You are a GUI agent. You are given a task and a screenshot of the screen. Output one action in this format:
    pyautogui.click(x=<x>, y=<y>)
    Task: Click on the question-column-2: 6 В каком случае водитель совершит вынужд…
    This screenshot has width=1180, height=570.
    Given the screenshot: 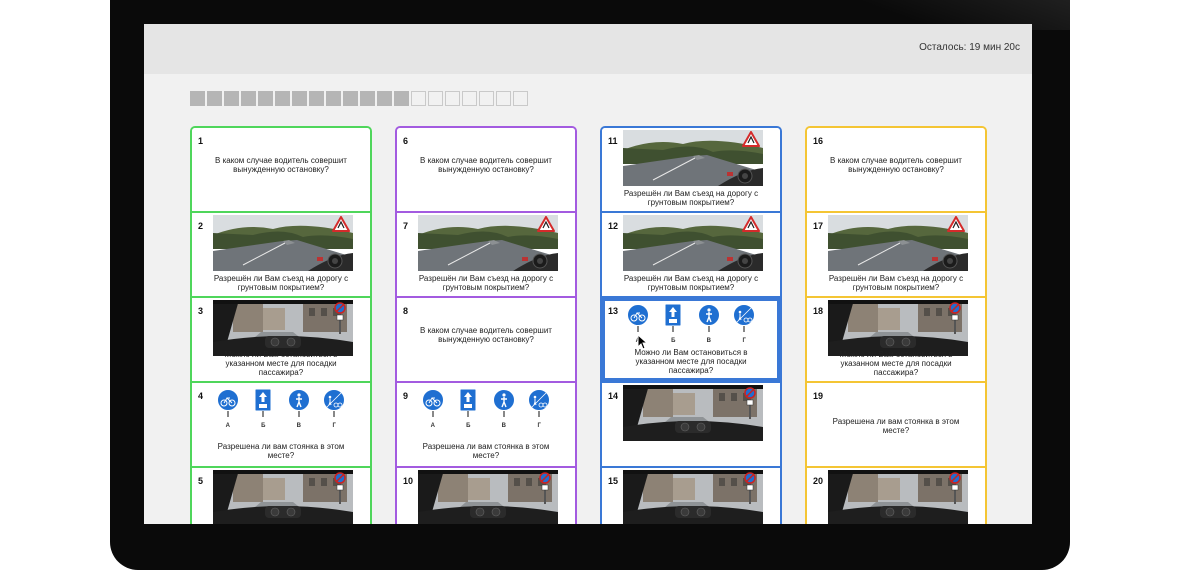 What is the action you would take?
    pyautogui.click(x=486, y=325)
    